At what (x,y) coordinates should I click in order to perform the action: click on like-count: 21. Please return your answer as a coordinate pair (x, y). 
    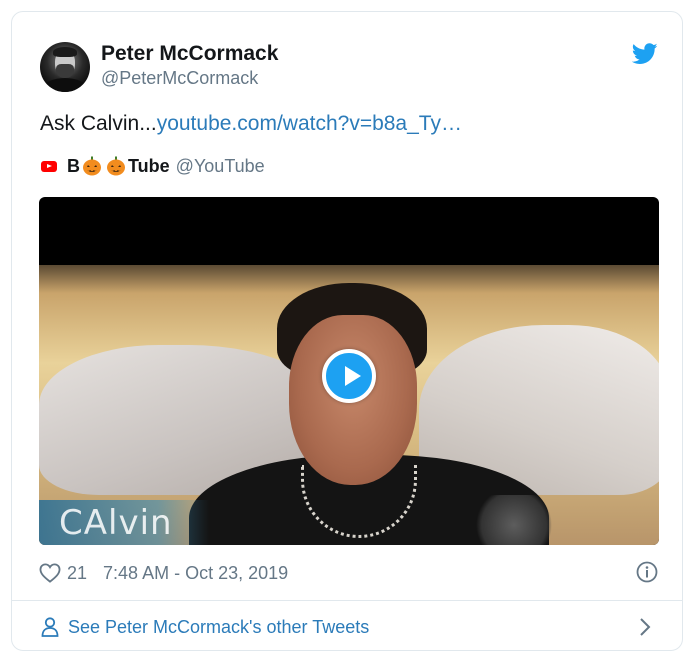
    Looking at the image, I should click on (77, 573).